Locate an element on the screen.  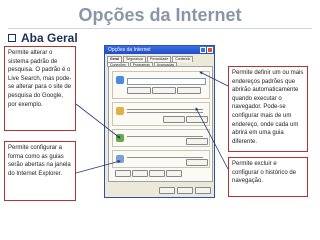
dialog-titlebar: Opções da Internet is located at coordinates (159, 50).